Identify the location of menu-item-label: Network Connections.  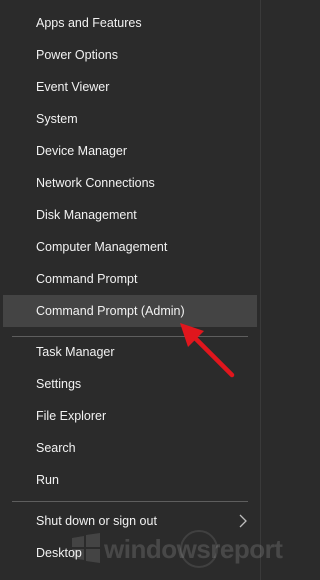
(95, 183).